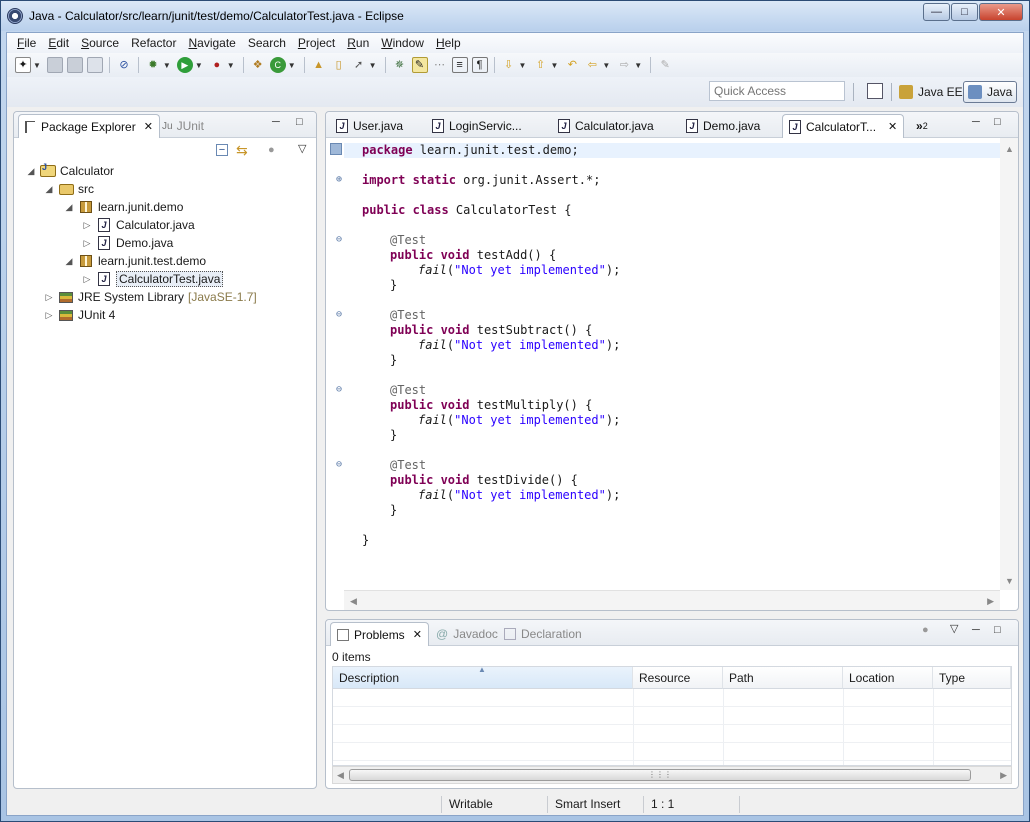 The image size is (1030, 822). What do you see at coordinates (638, 65) in the screenshot?
I see `forward-dropdown-icon: ▼` at bounding box center [638, 65].